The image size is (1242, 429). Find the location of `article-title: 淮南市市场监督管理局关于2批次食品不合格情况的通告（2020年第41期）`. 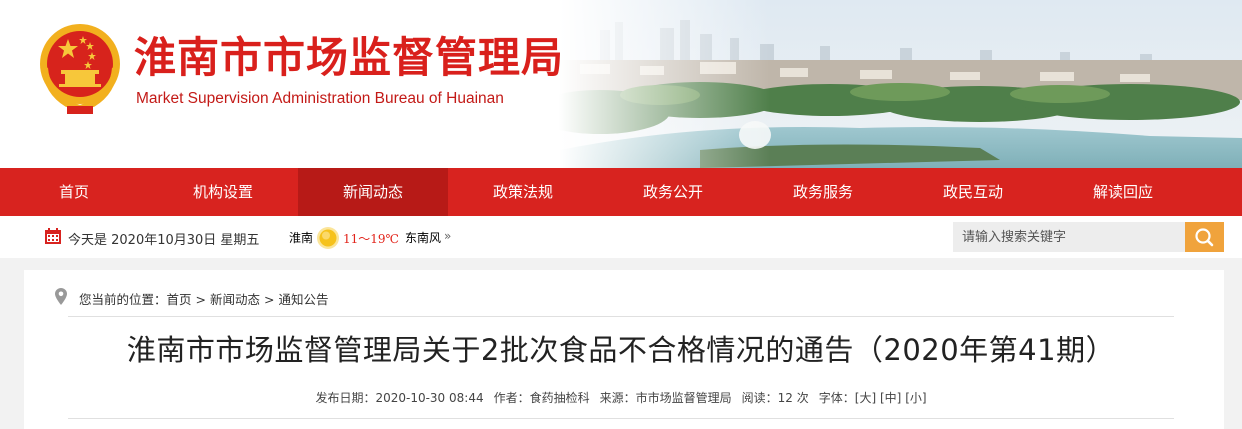

article-title: 淮南市市场监督管理局关于2批次食品不合格情况的通告（2020年第41期） is located at coordinates (621, 350).